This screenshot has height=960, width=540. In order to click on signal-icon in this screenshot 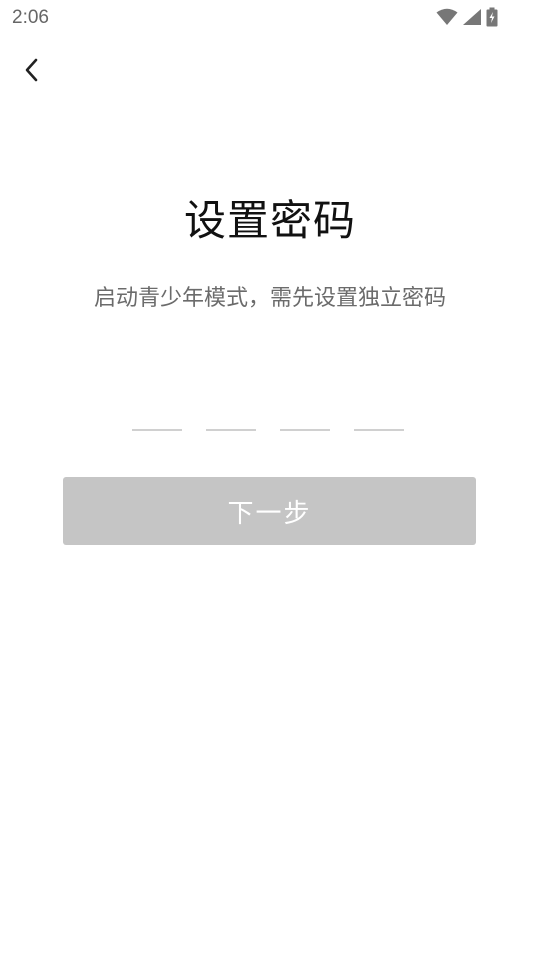, I will do `click(472, 17)`.